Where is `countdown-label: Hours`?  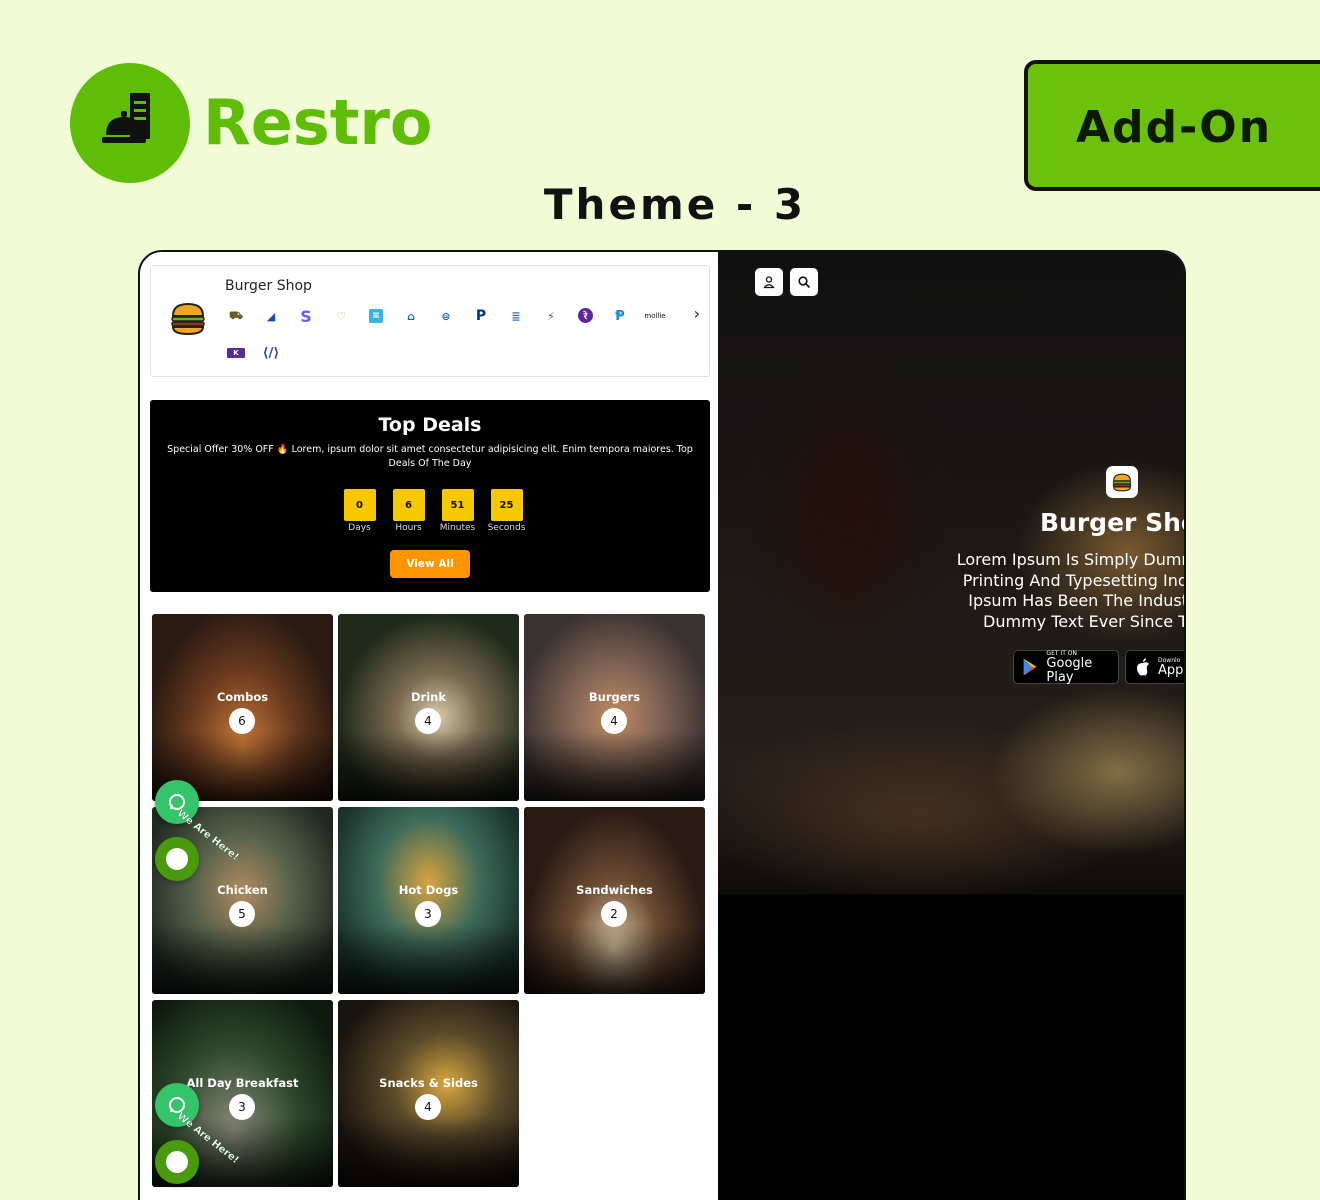
countdown-label: Hours is located at coordinates (408, 528).